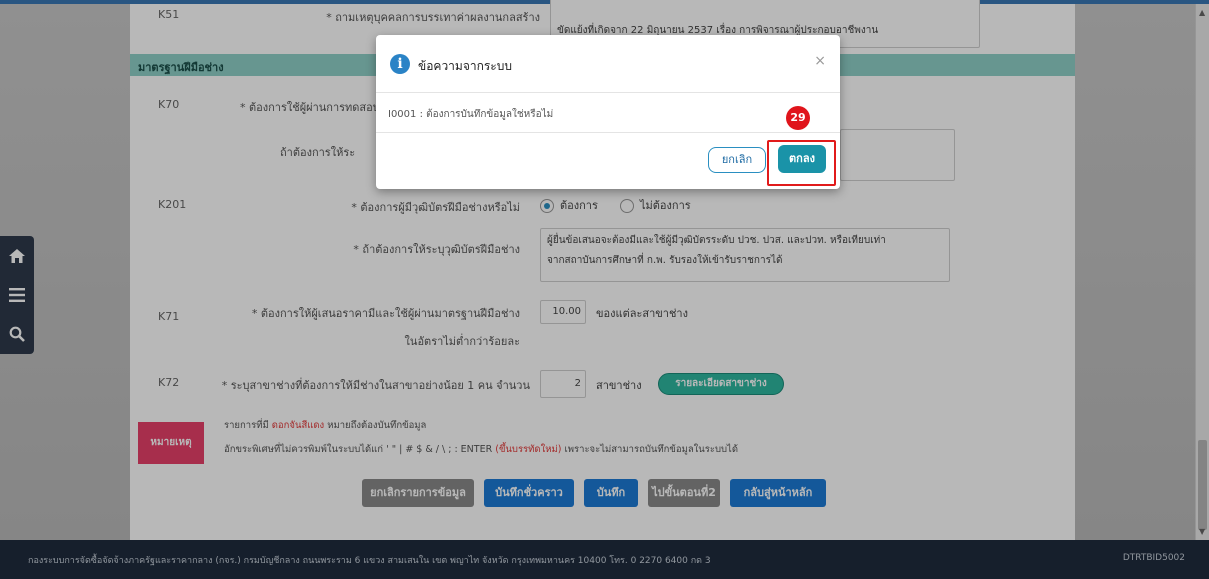 The height and width of the screenshot is (579, 1209). What do you see at coordinates (820, 61) in the screenshot?
I see `close-icon: ×` at bounding box center [820, 61].